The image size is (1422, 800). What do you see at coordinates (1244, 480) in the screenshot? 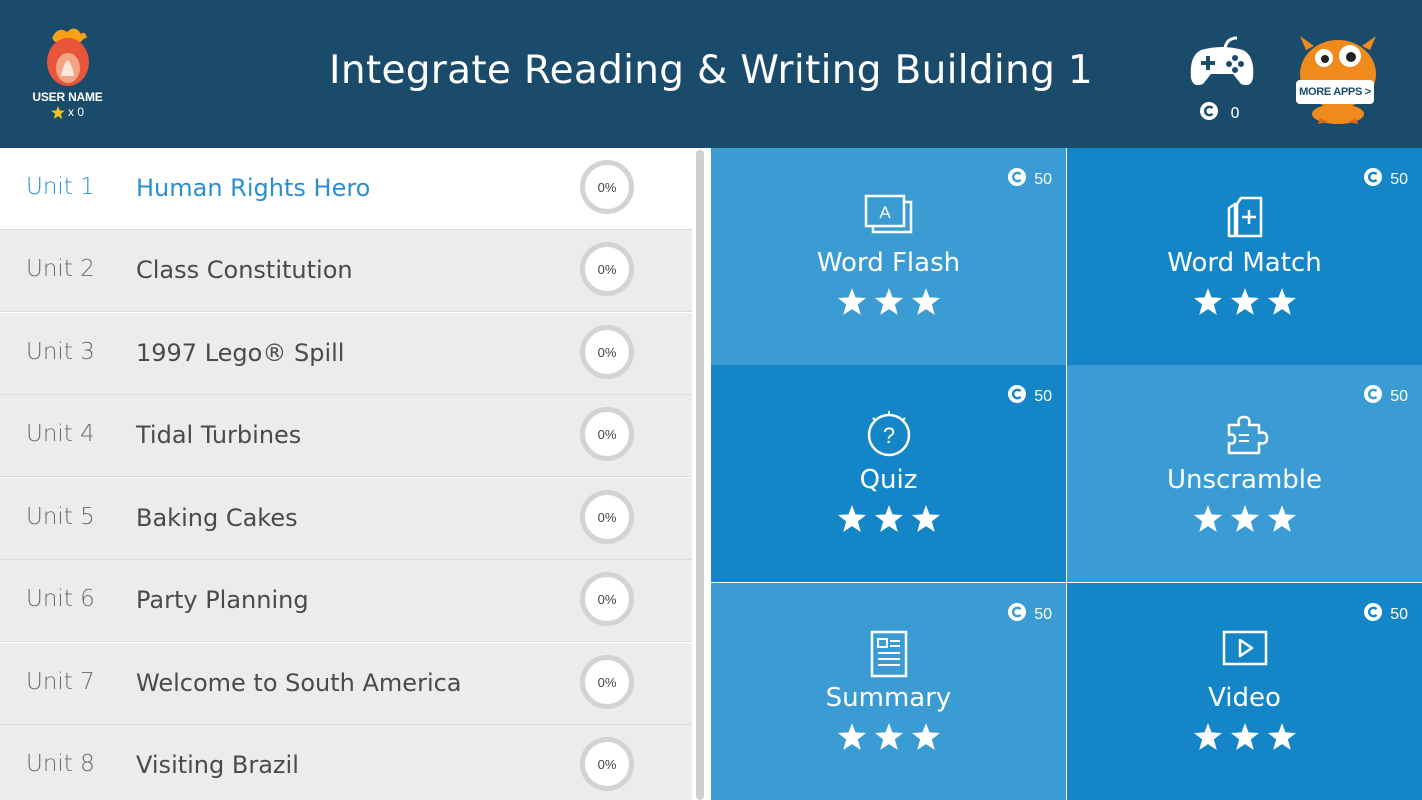
I see `tile-label: Unscramble` at bounding box center [1244, 480].